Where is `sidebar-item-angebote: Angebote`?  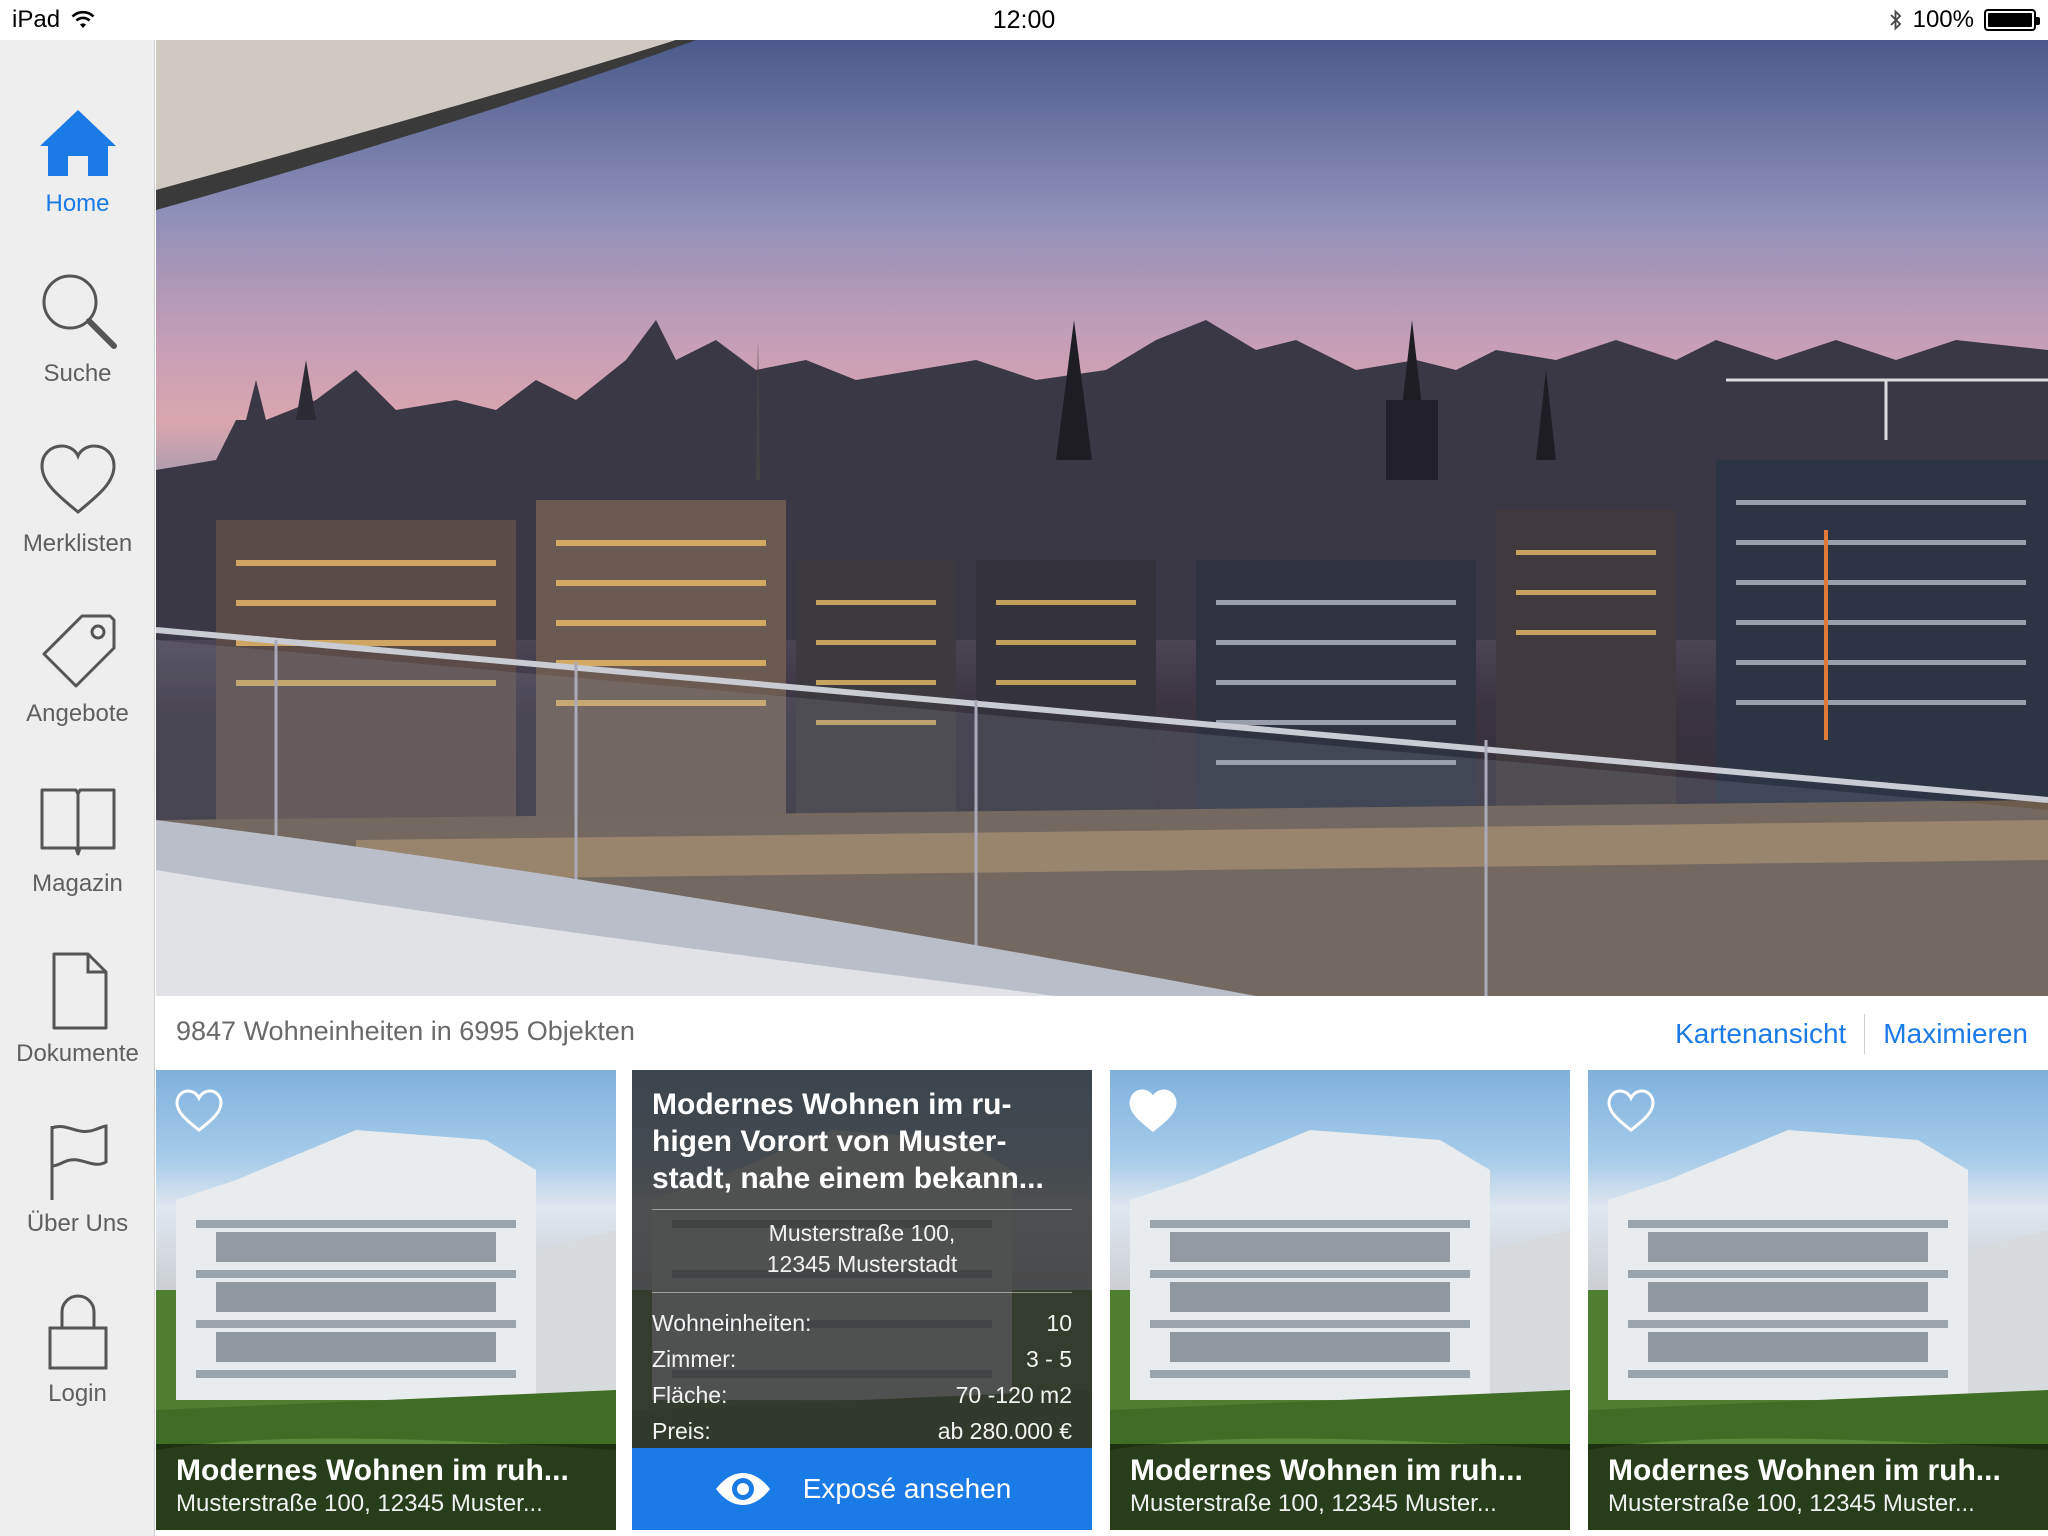
sidebar-item-angebote: Angebote is located at coordinates (77, 683).